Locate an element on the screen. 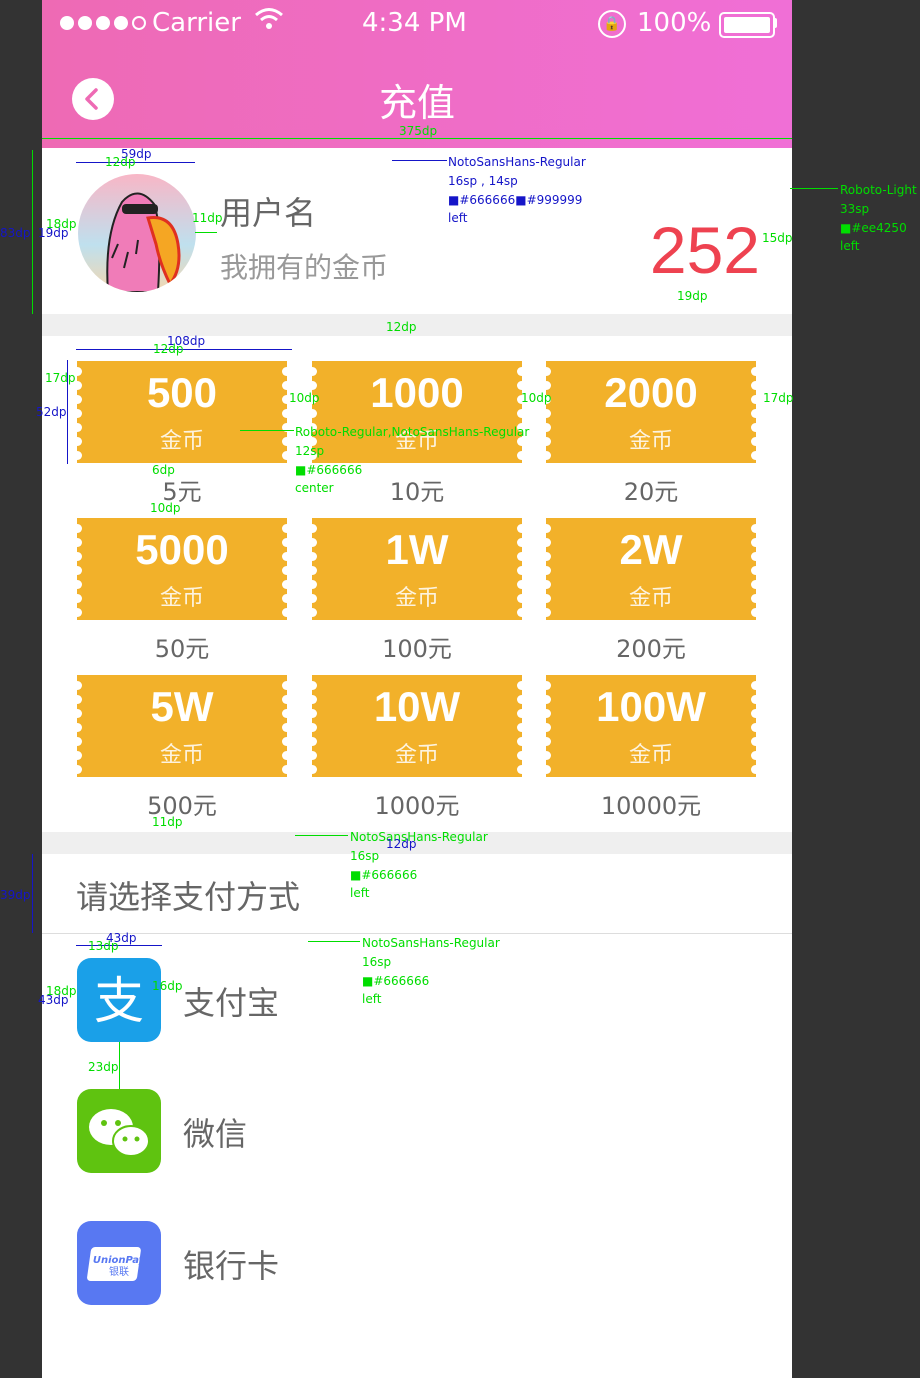 This screenshot has width=920, height=1378. package-card: 1000 金币 is located at coordinates (417, 412).